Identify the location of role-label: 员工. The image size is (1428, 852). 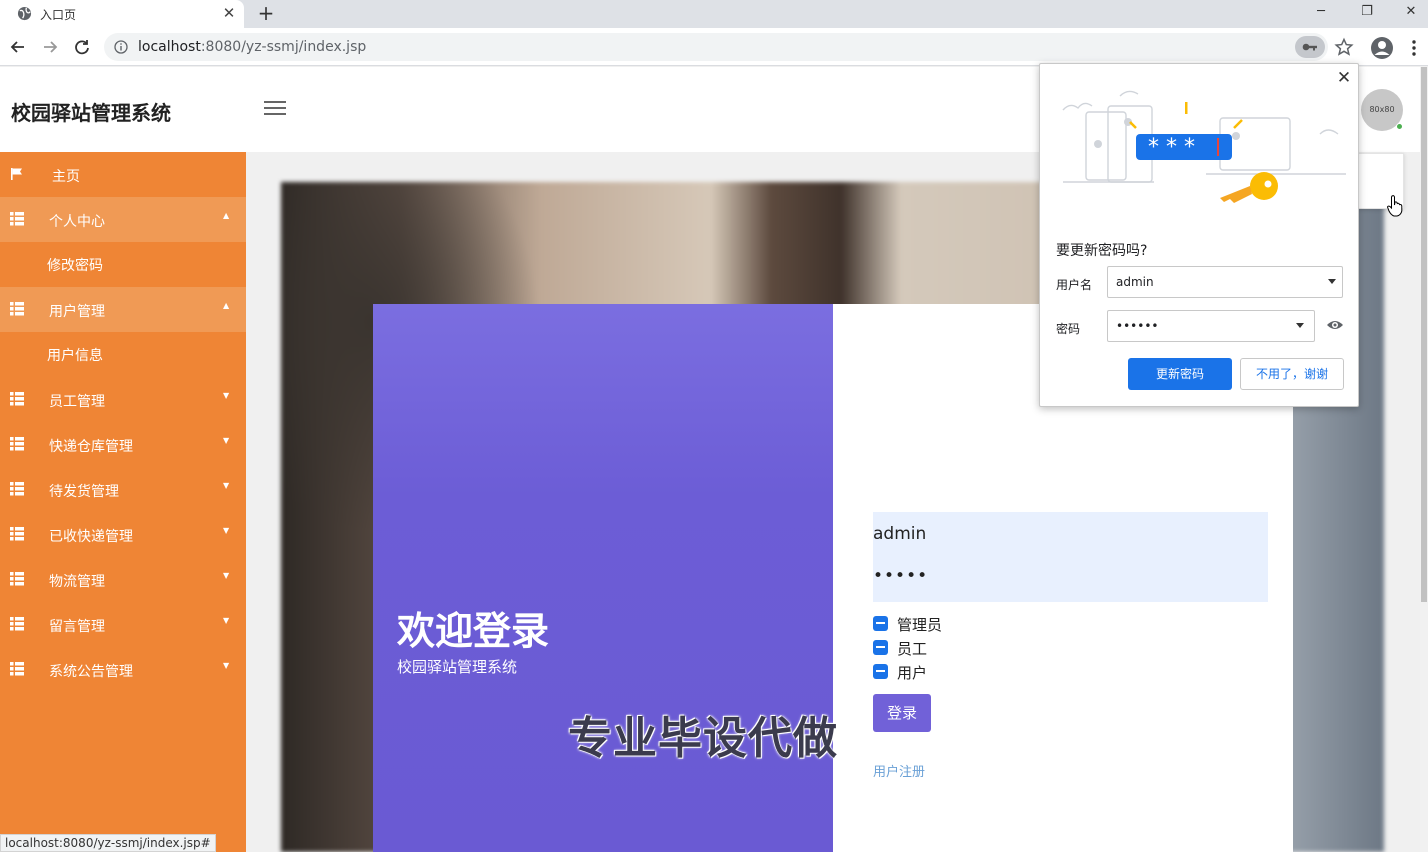
(912, 649).